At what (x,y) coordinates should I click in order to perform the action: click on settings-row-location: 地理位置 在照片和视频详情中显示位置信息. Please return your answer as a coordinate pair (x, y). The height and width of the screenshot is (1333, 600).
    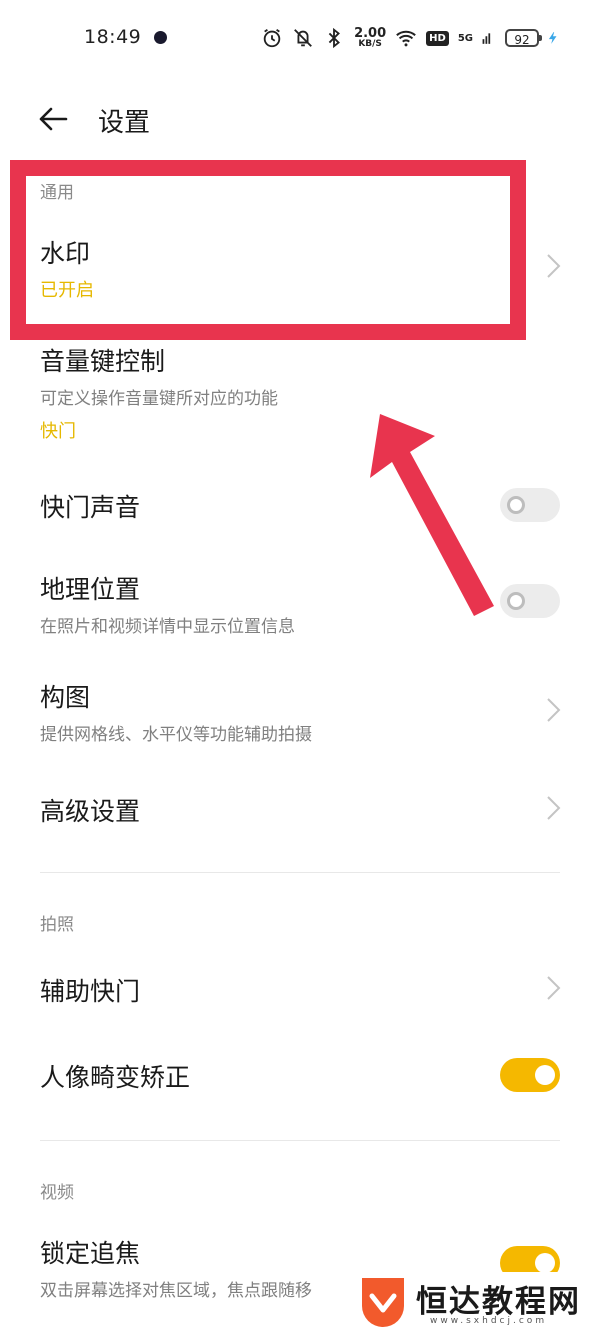
    Looking at the image, I should click on (300, 603).